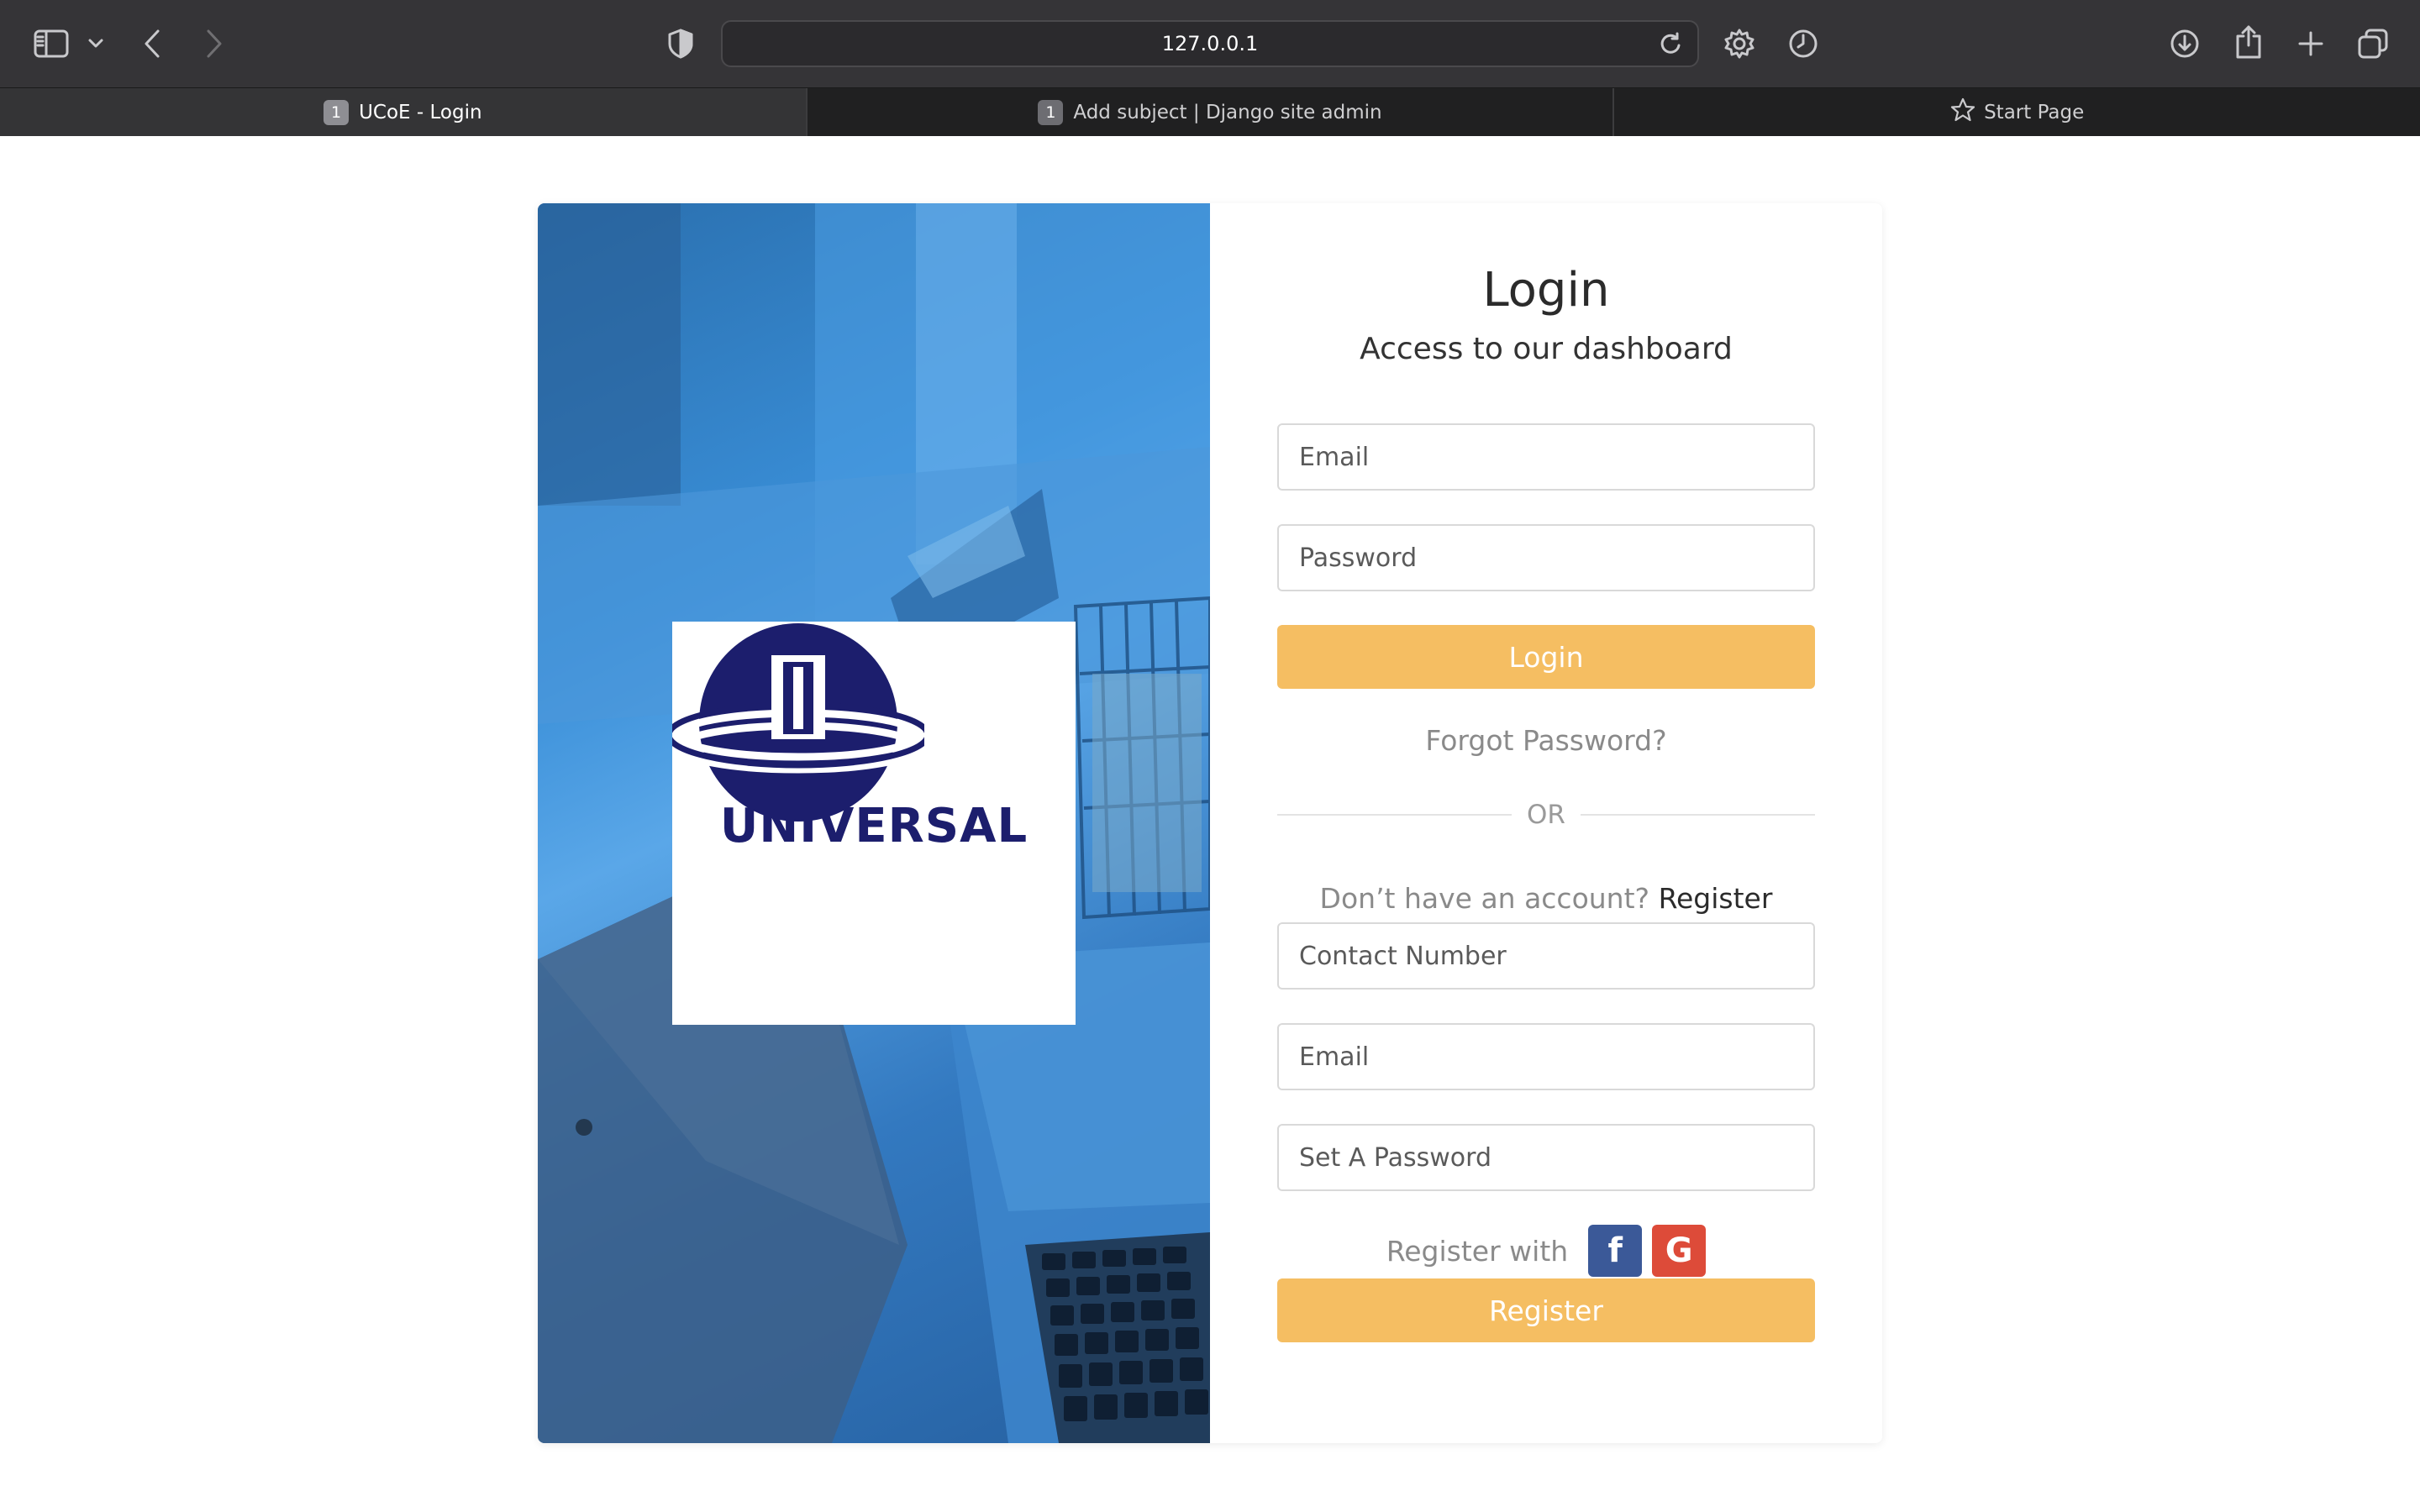 The width and height of the screenshot is (2420, 1512). Describe the element at coordinates (1227, 112) in the screenshot. I see `tab-title: Add subject | Django site admin` at that location.